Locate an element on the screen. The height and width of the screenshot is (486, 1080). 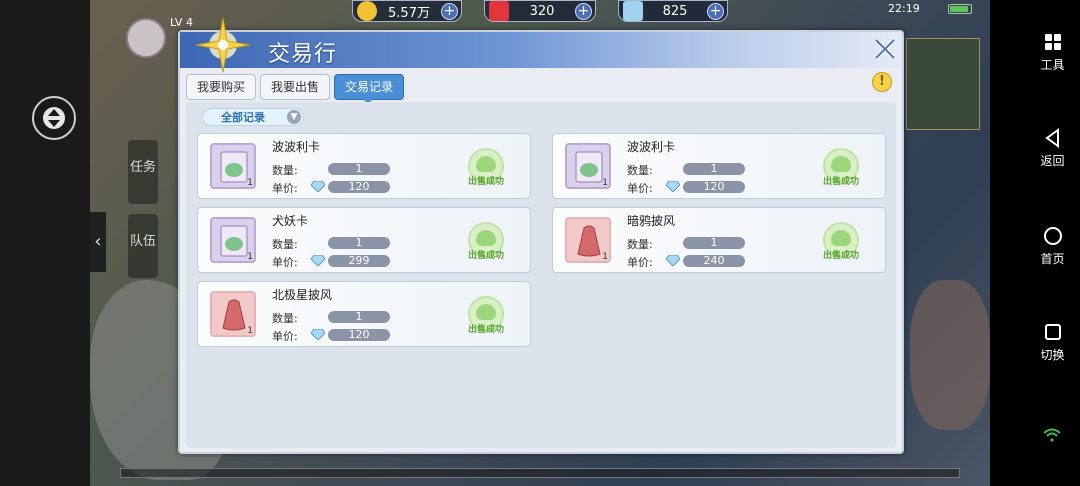
price-value: 240 is located at coordinates (714, 261).